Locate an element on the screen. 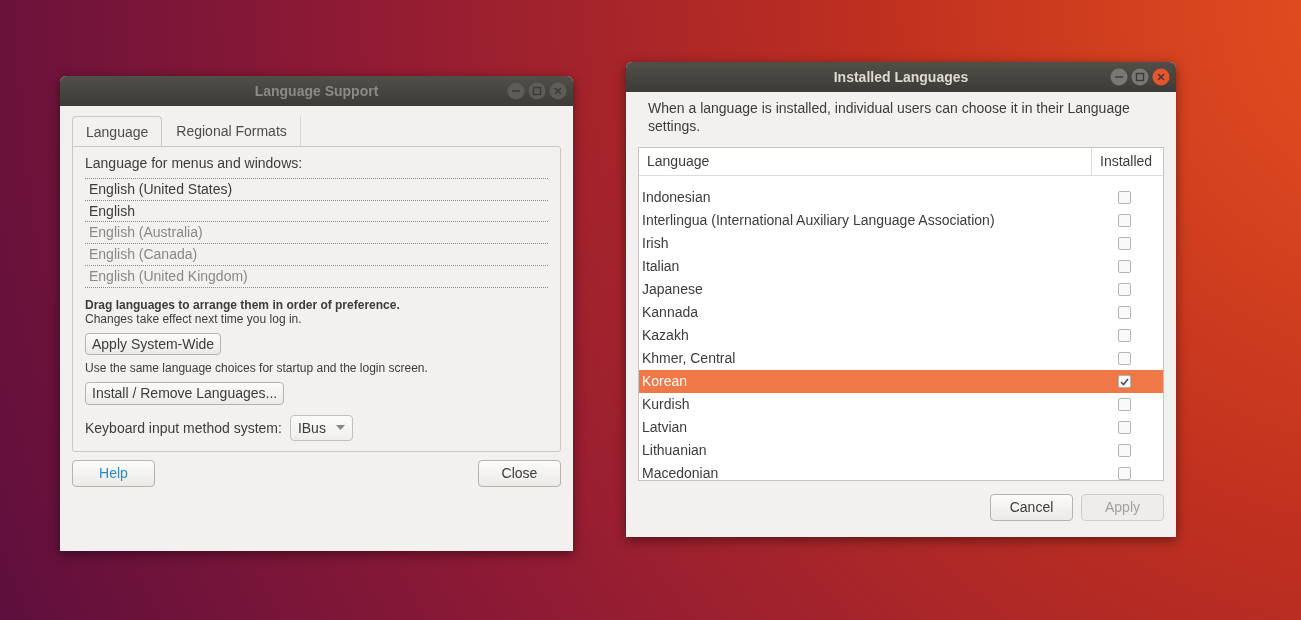 This screenshot has height=620, width=1301. table-row: Lithuanian is located at coordinates (901, 450).